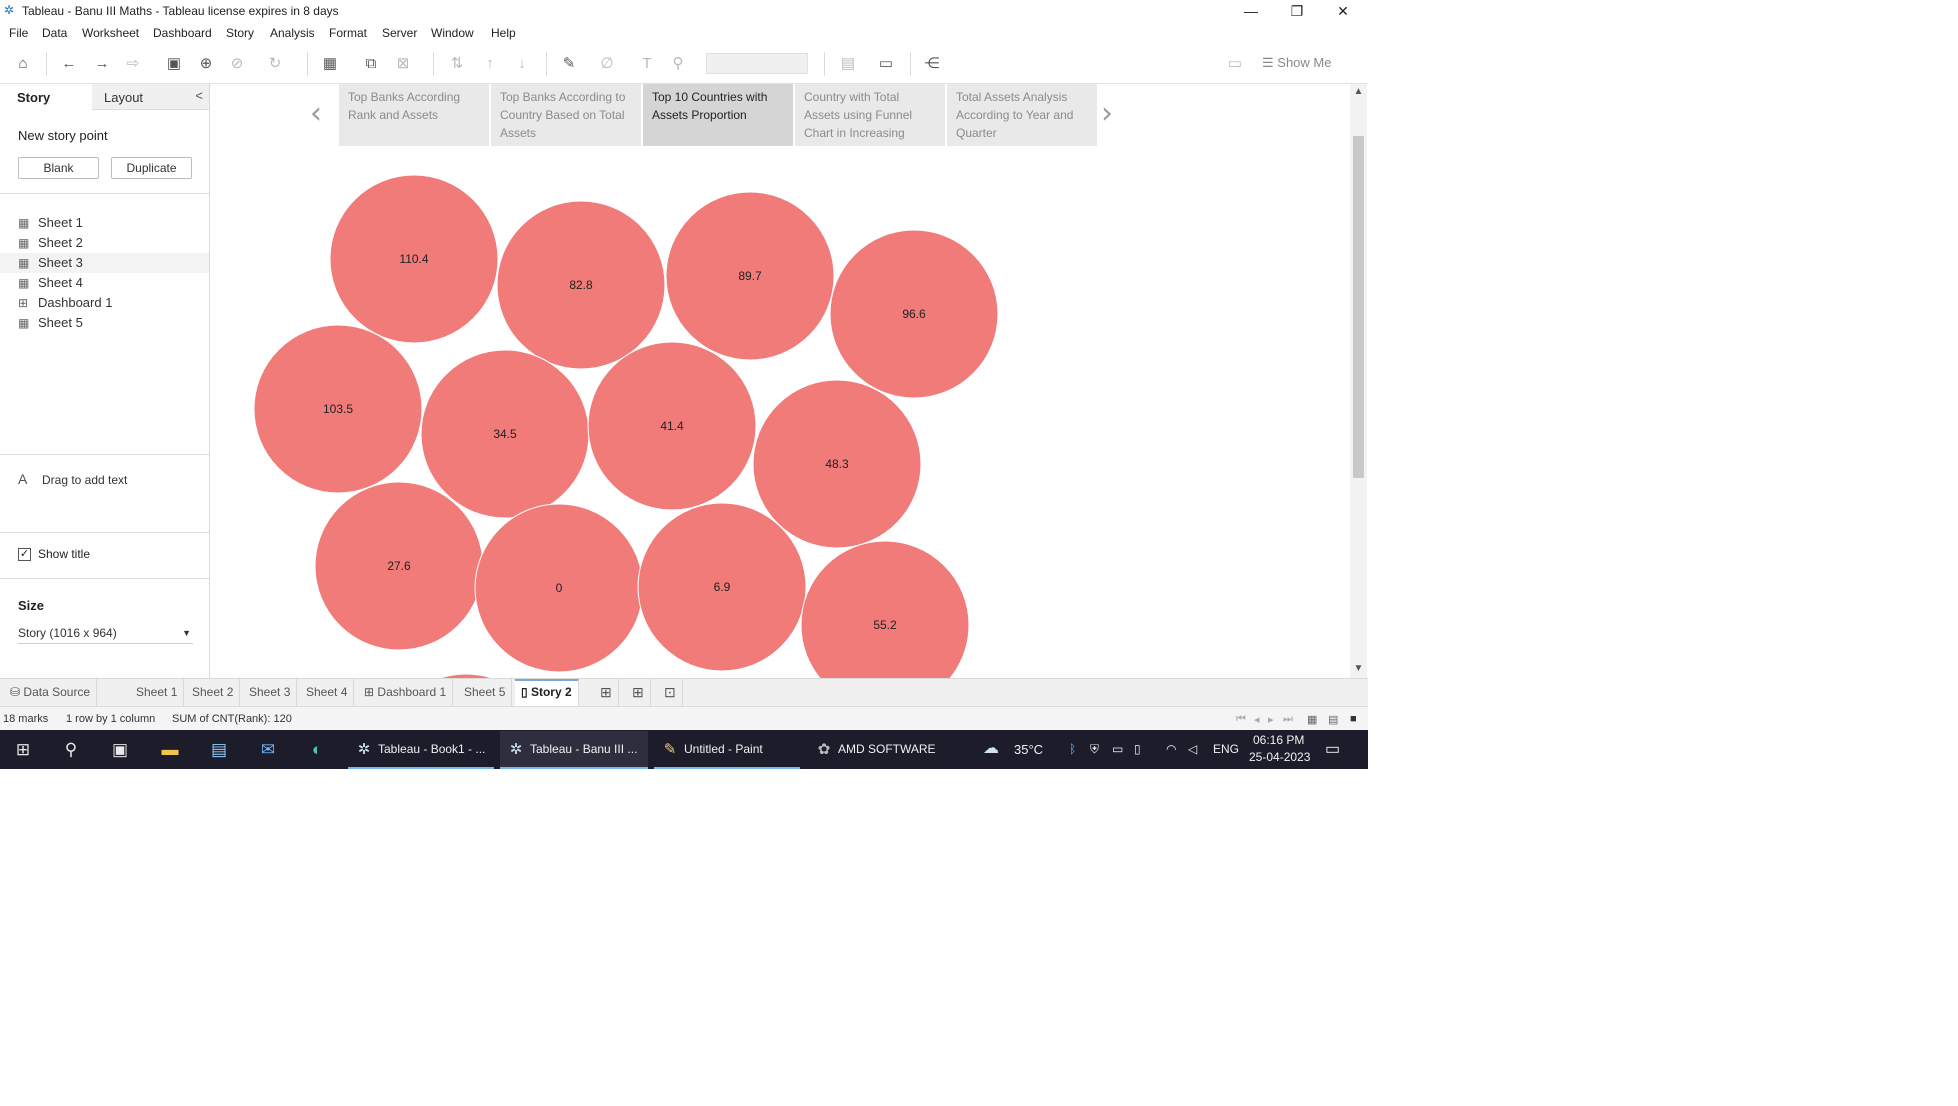 This screenshot has width=1958, height=1106. Describe the element at coordinates (414, 115) in the screenshot. I see `story-point-1: Top Banks According Rank and Assets` at that location.